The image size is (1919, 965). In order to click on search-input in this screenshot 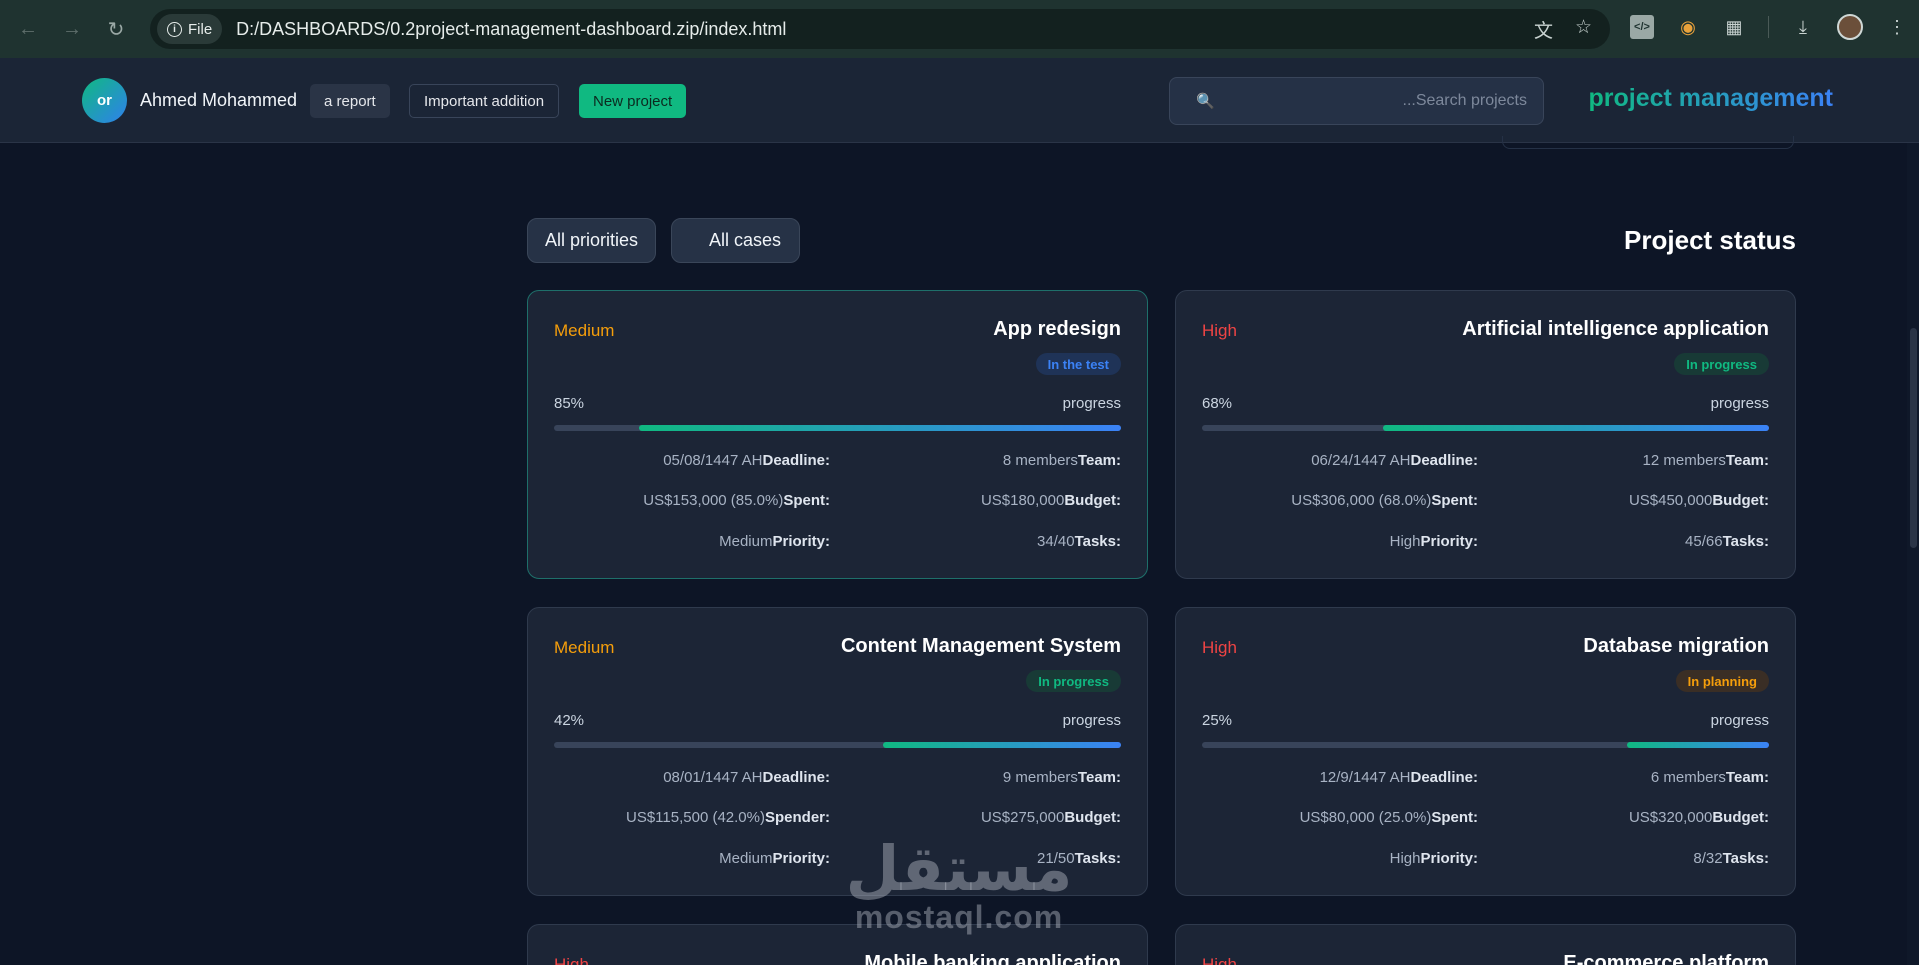, I will do `click(1378, 101)`.